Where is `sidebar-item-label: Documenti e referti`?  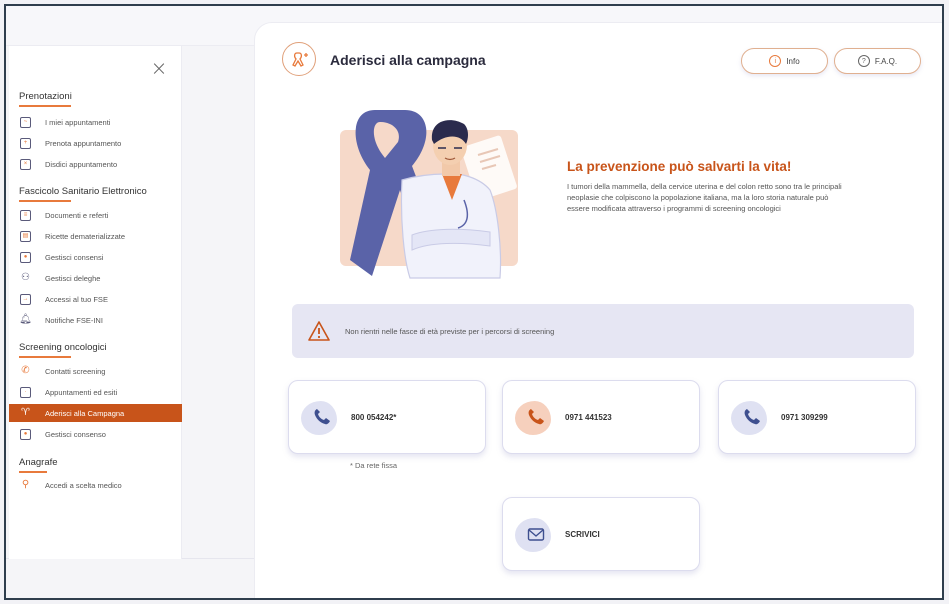 sidebar-item-label: Documenti e referti is located at coordinates (77, 215).